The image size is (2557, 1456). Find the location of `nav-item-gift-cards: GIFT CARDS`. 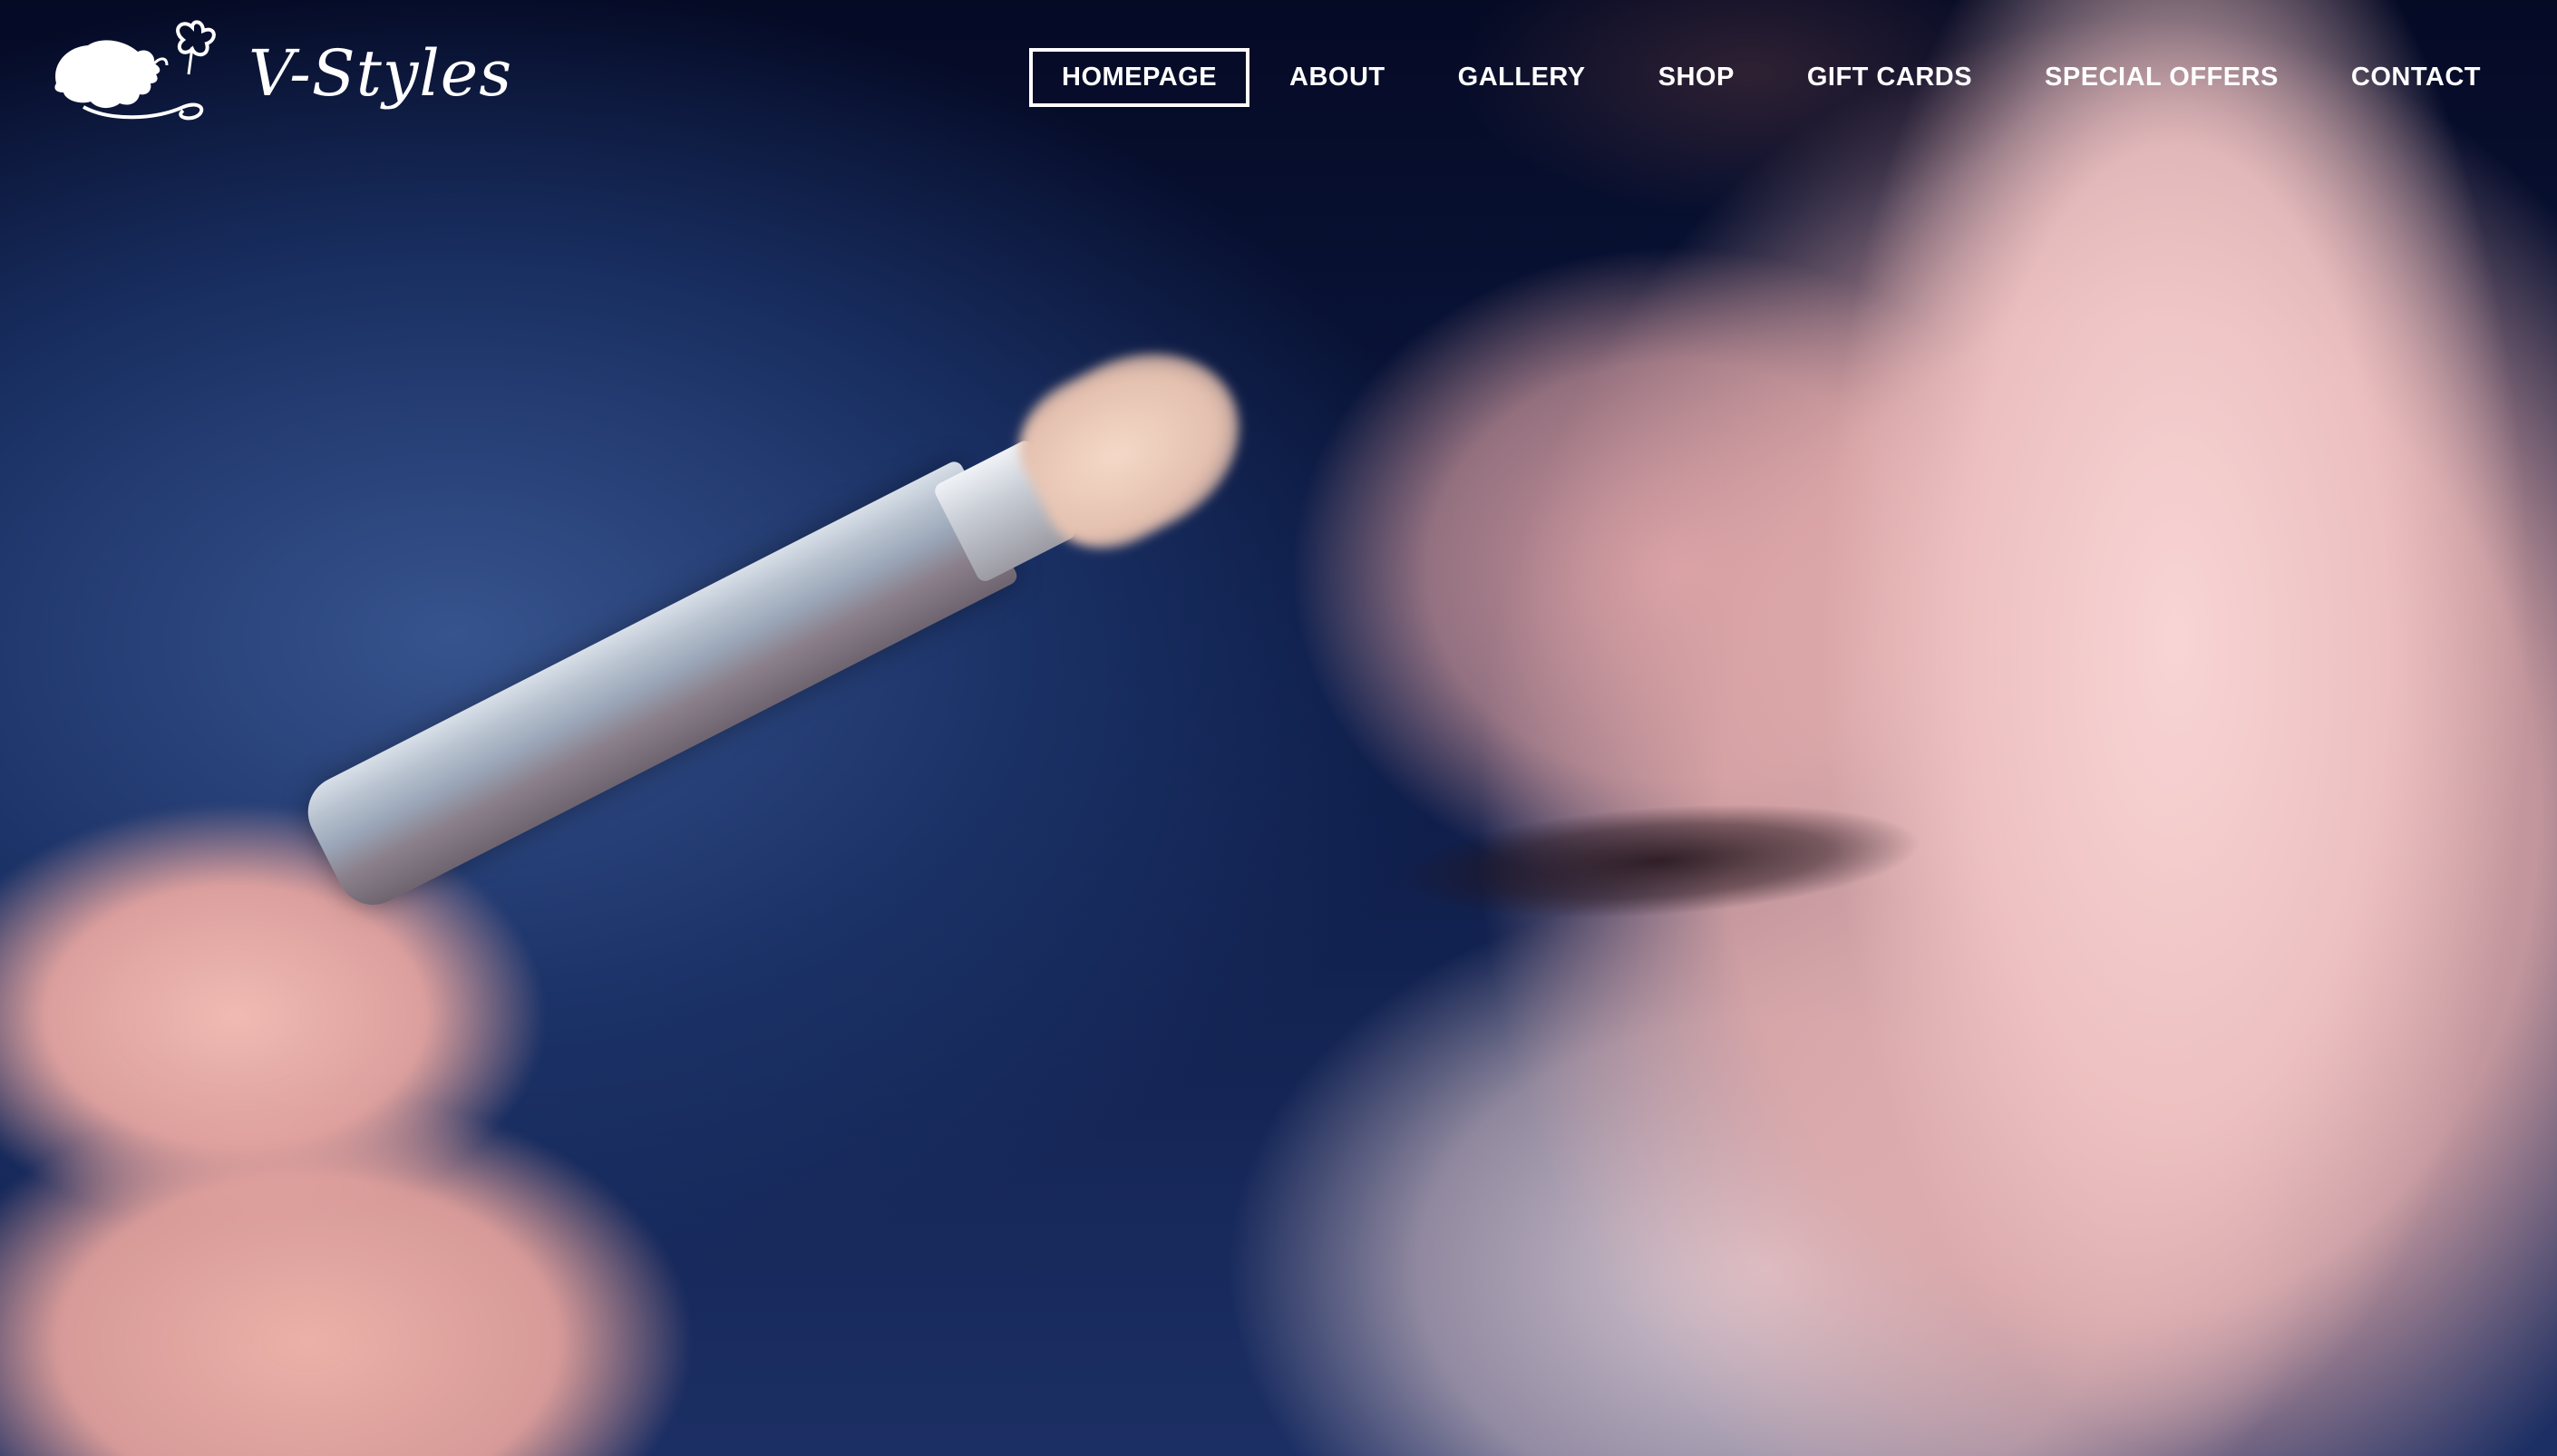

nav-item-gift-cards: GIFT CARDS is located at coordinates (1889, 77).